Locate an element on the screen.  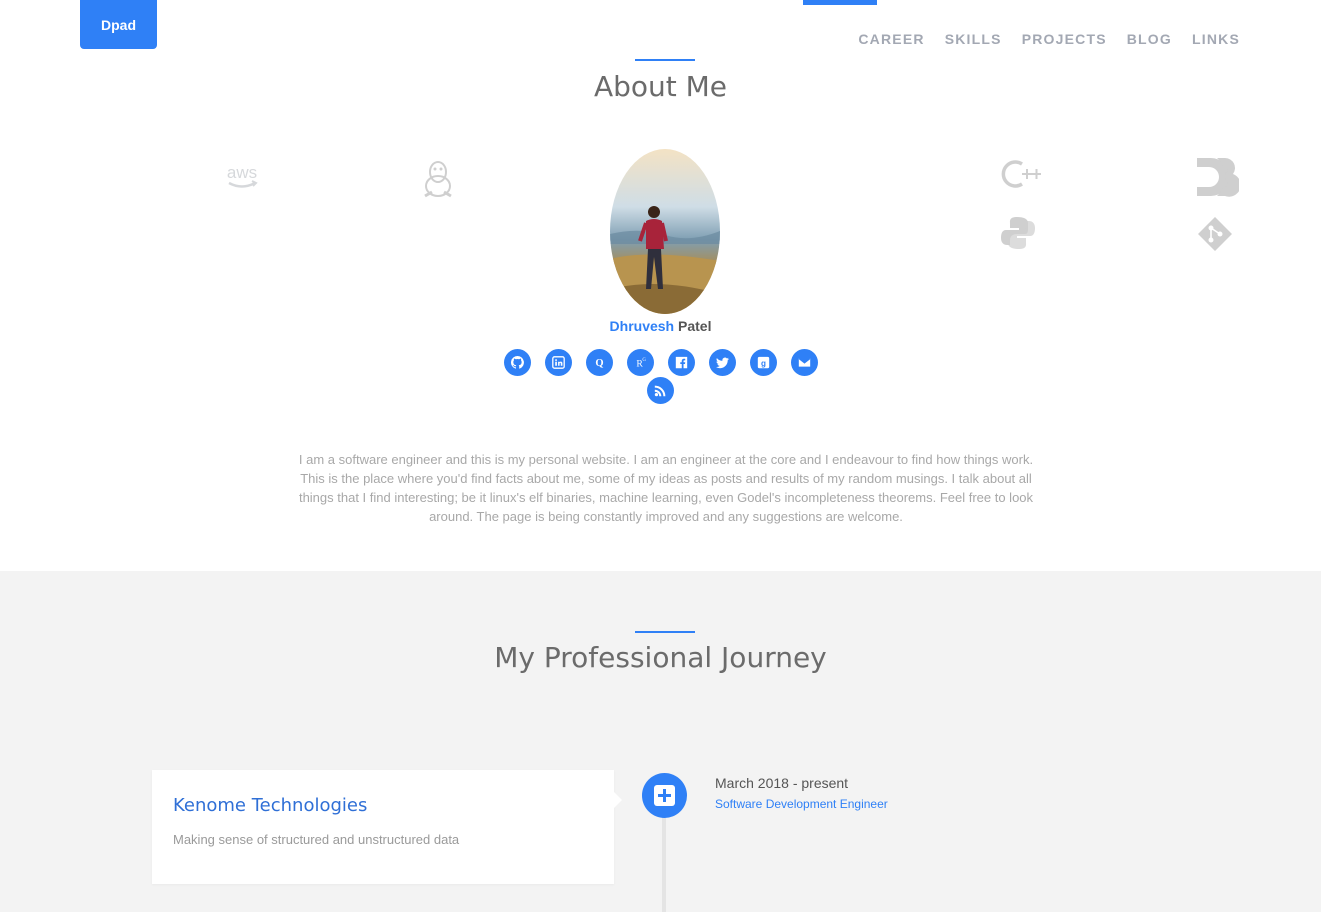
nav-links: LINKS is located at coordinates (1216, 39).